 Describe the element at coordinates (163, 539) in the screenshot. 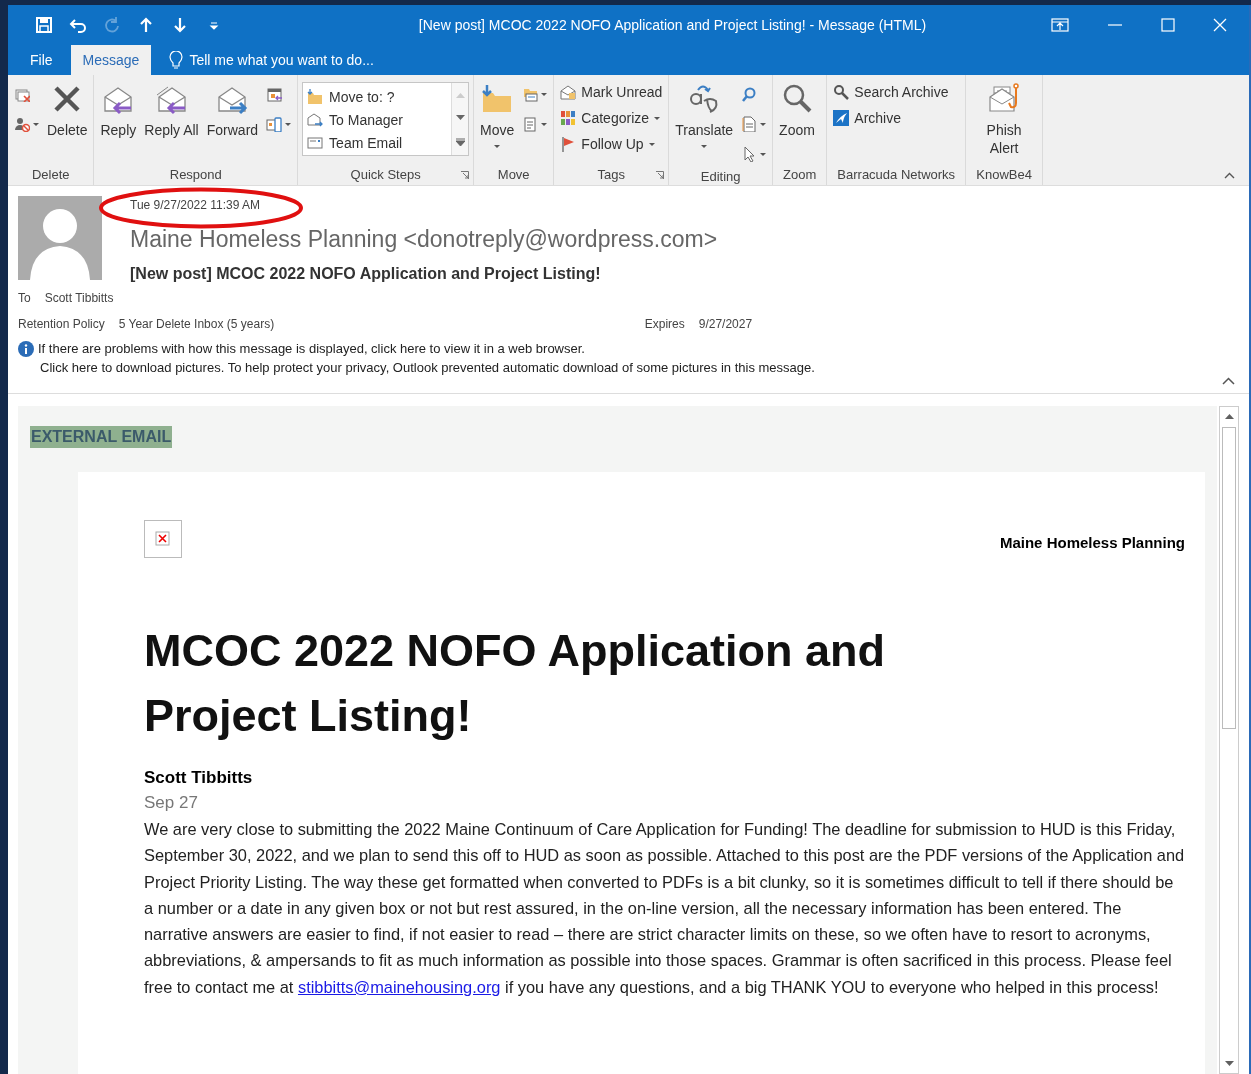

I see `broken-image-icon` at that location.